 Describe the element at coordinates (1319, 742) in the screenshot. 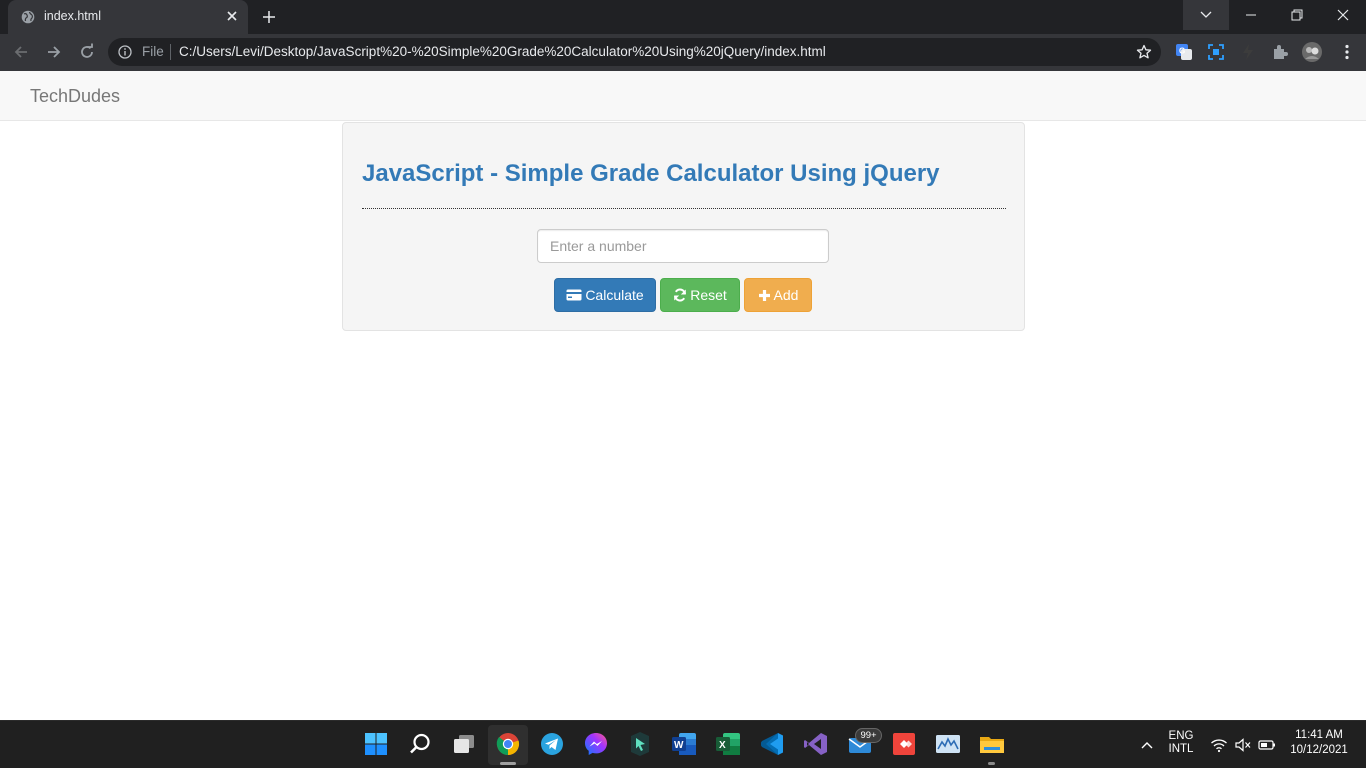

I see `clock: 11:41 AM 10/12/2021` at that location.